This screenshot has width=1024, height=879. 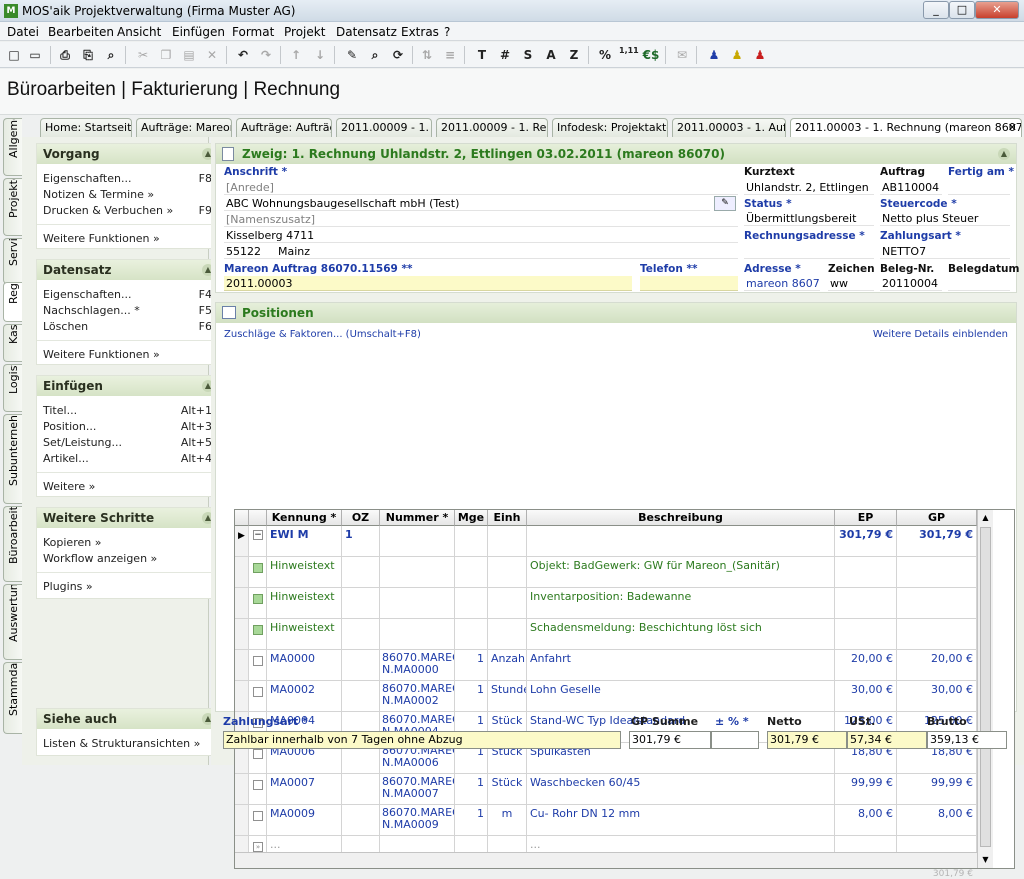 What do you see at coordinates (65, 326) in the screenshot?
I see `datensatz-loeschen: Löschen` at bounding box center [65, 326].